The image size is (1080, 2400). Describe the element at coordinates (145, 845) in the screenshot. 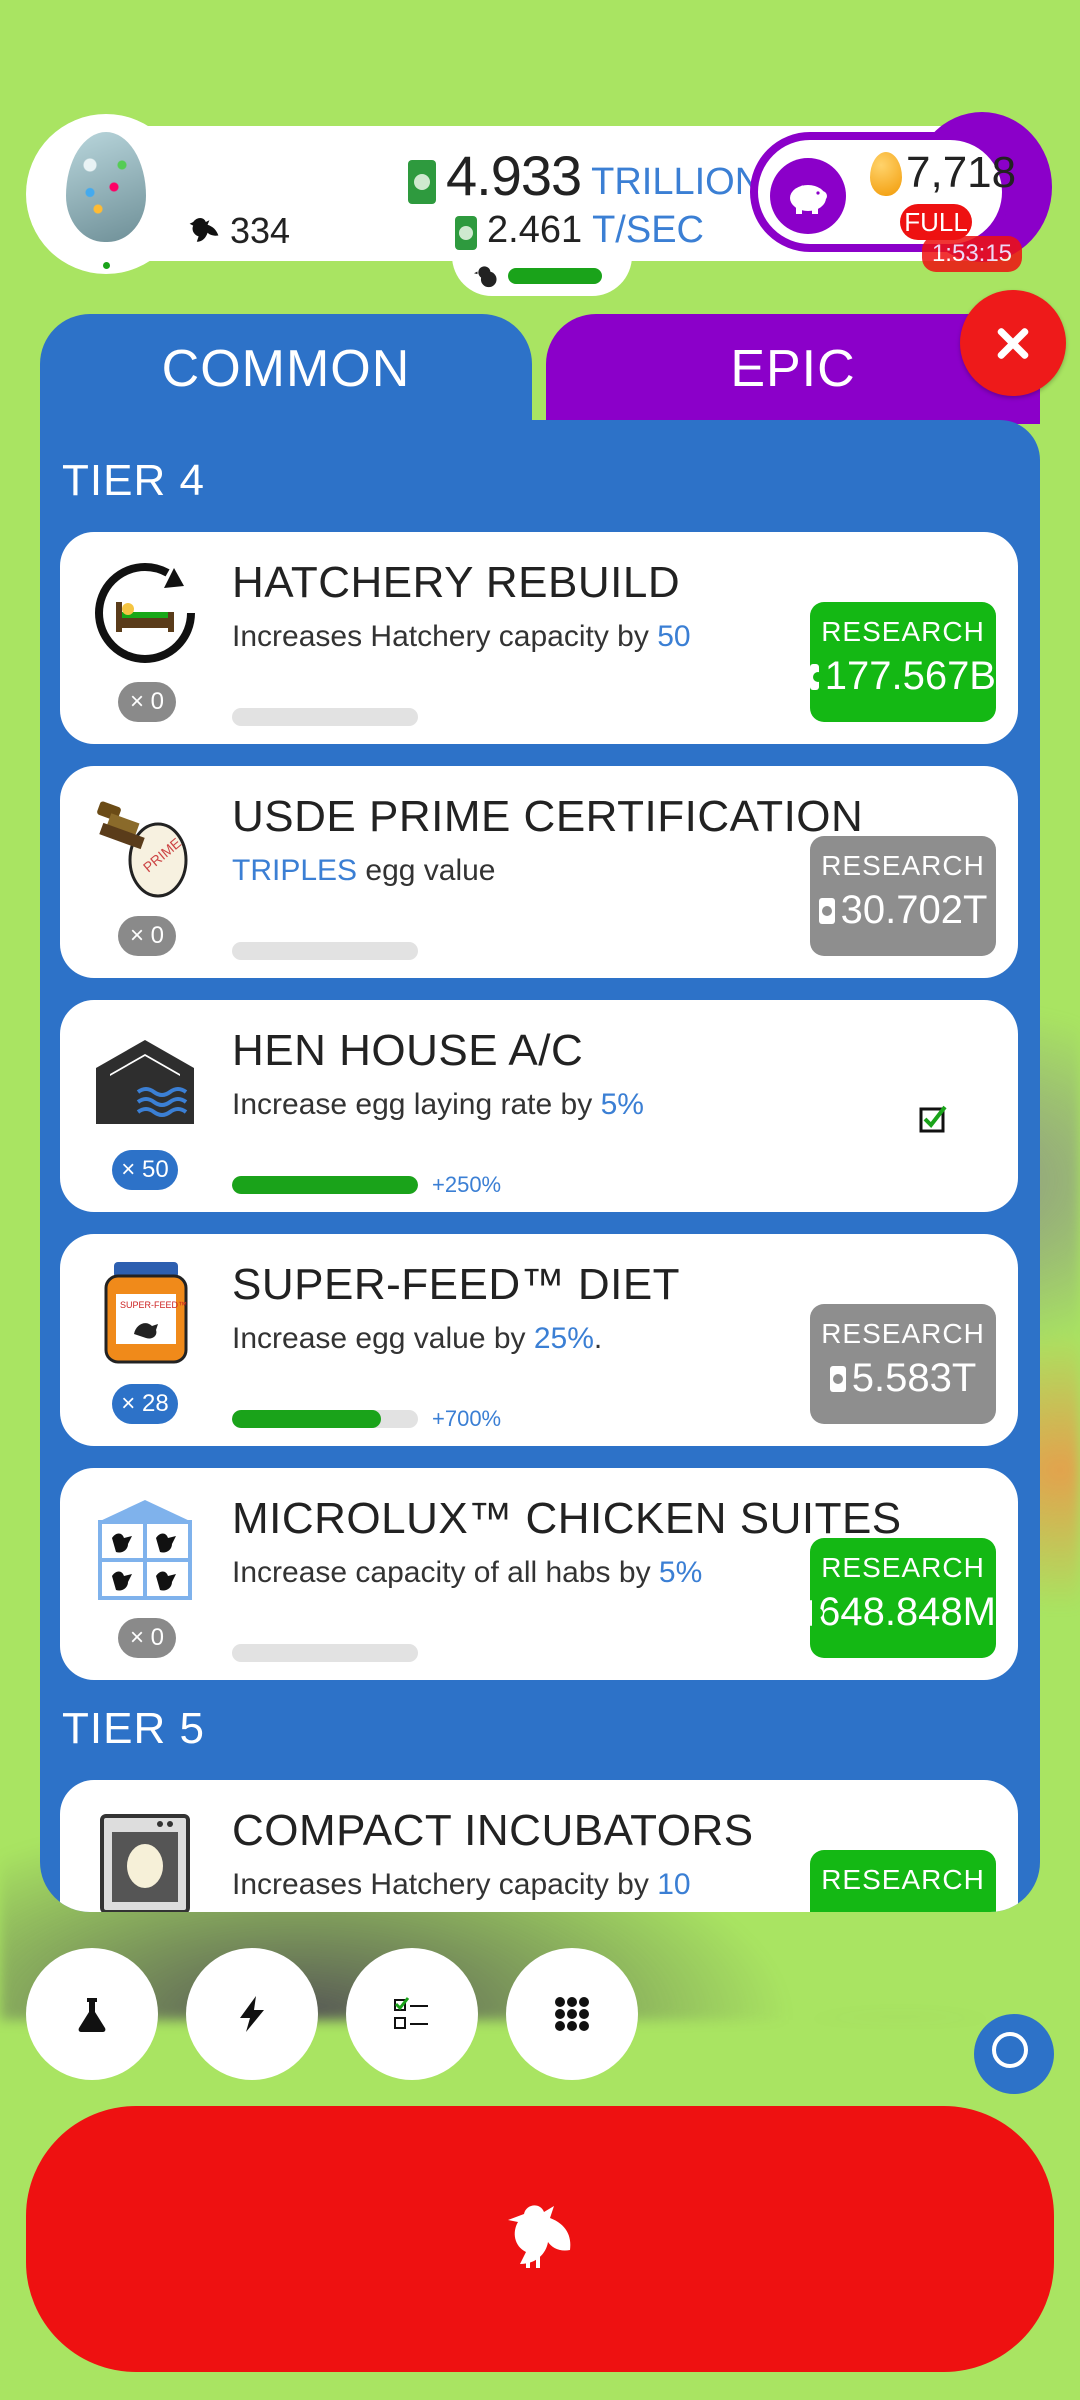

I see `prime-stamp-icon: PRIME` at that location.